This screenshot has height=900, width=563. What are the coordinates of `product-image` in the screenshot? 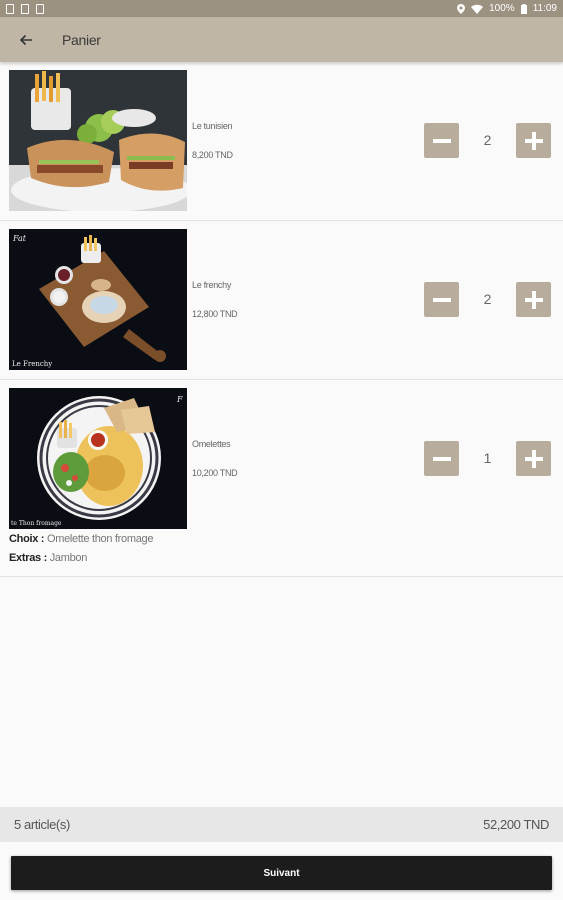 It's located at (98, 140).